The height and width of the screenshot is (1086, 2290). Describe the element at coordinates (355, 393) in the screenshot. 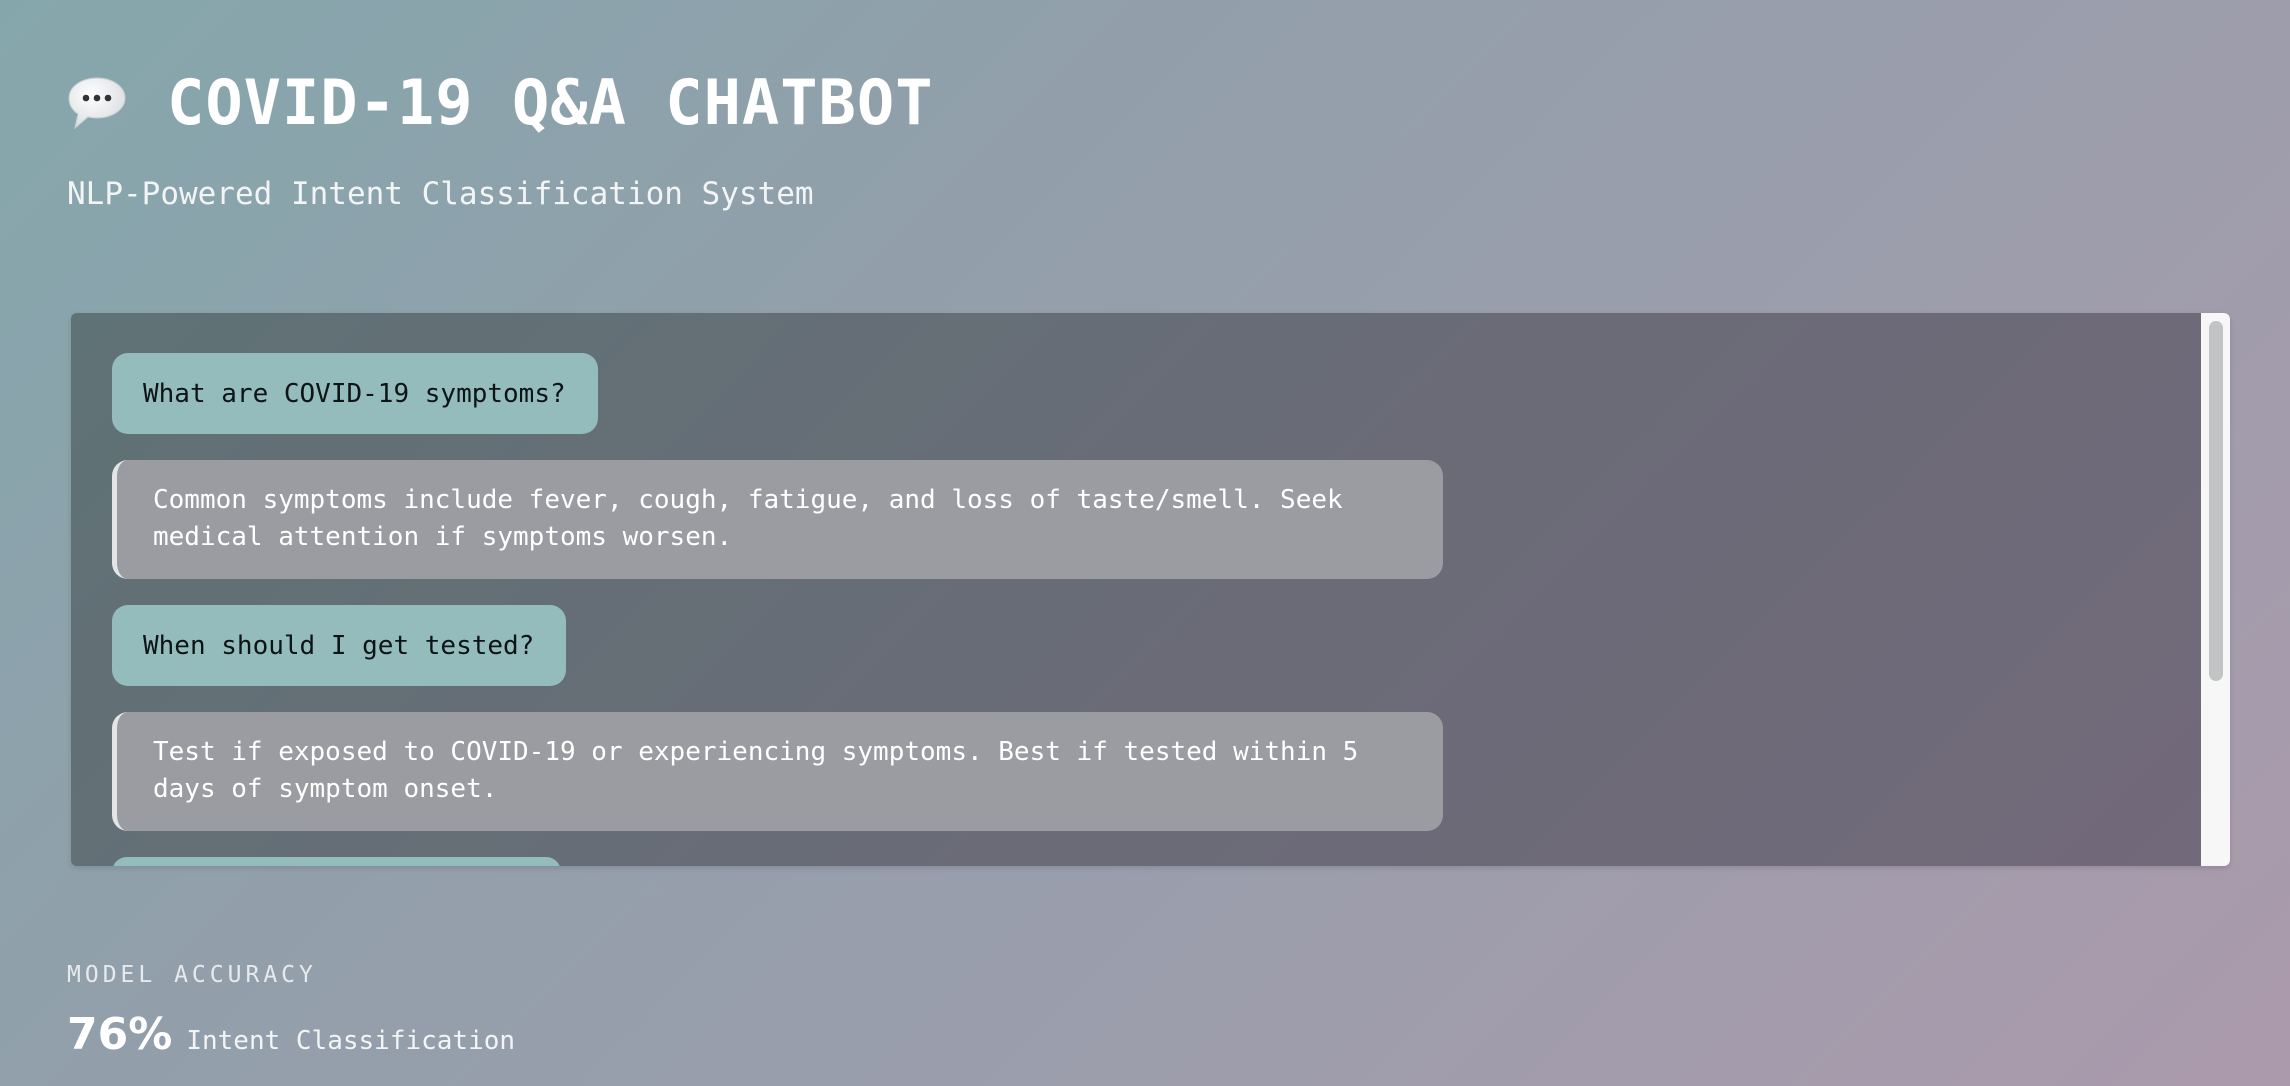

I see `user-message: What are COVID-19 symptoms?` at that location.